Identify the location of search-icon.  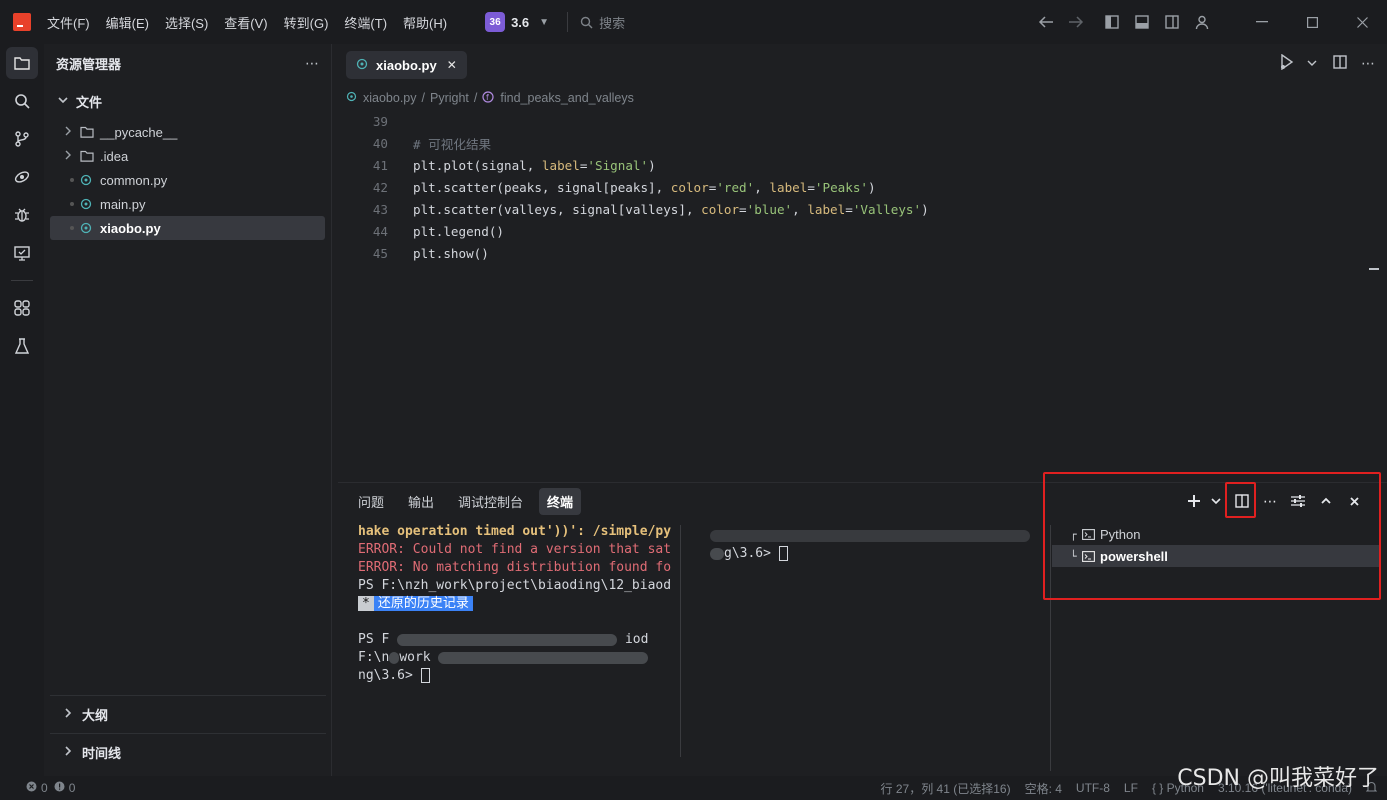
(22, 101).